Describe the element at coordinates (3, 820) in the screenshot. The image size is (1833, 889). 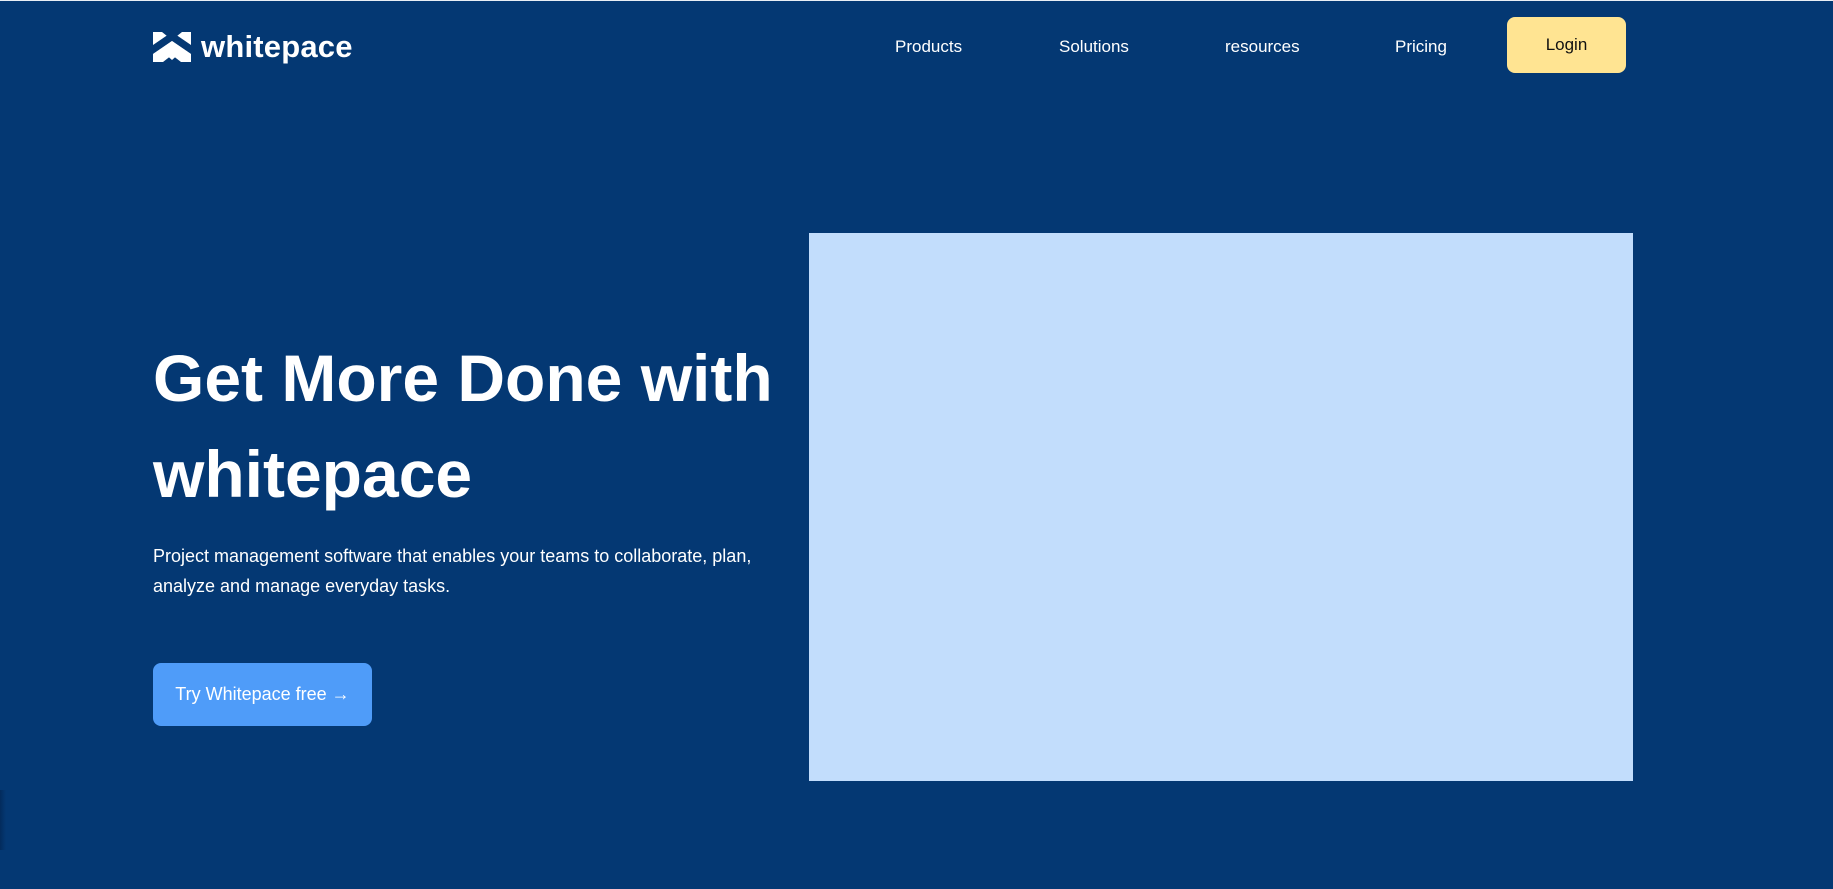
I see `edge-shadow` at that location.